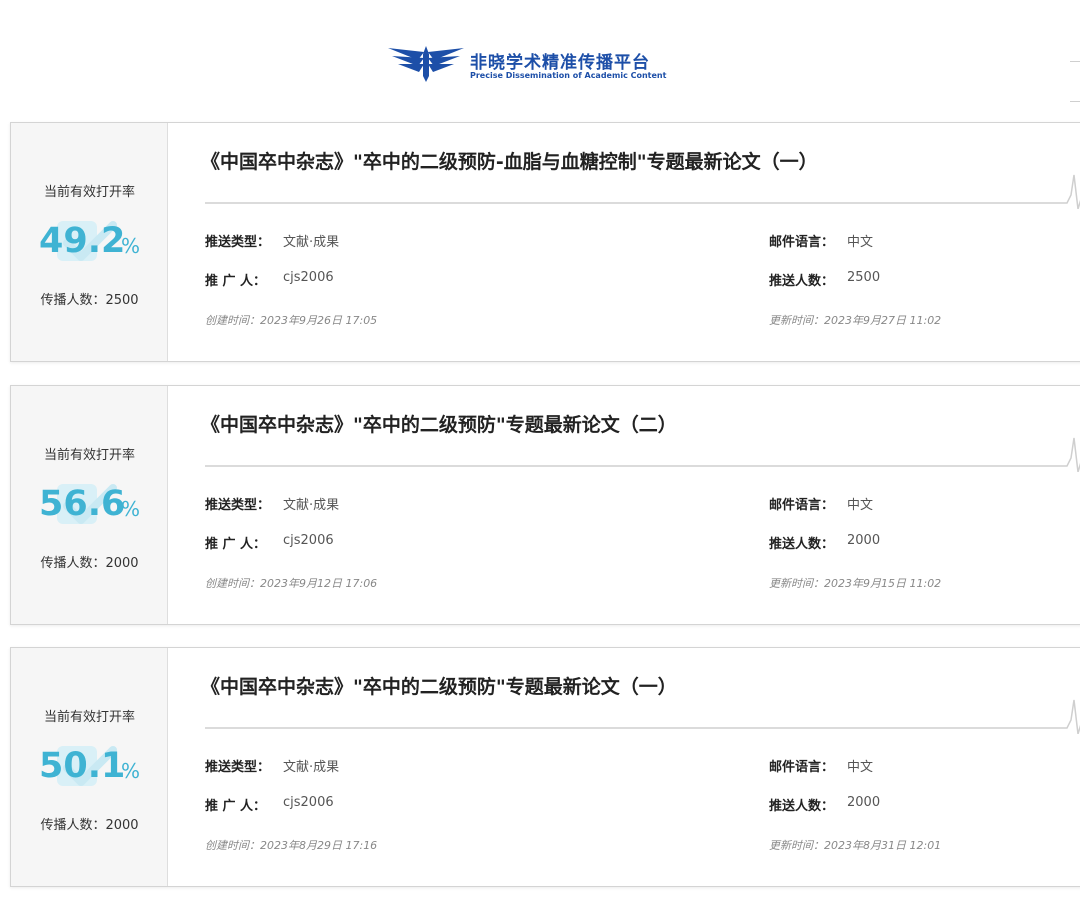 The image size is (1080, 903). I want to click on logo-title: 非晓学术精准传播平台, so click(560, 63).